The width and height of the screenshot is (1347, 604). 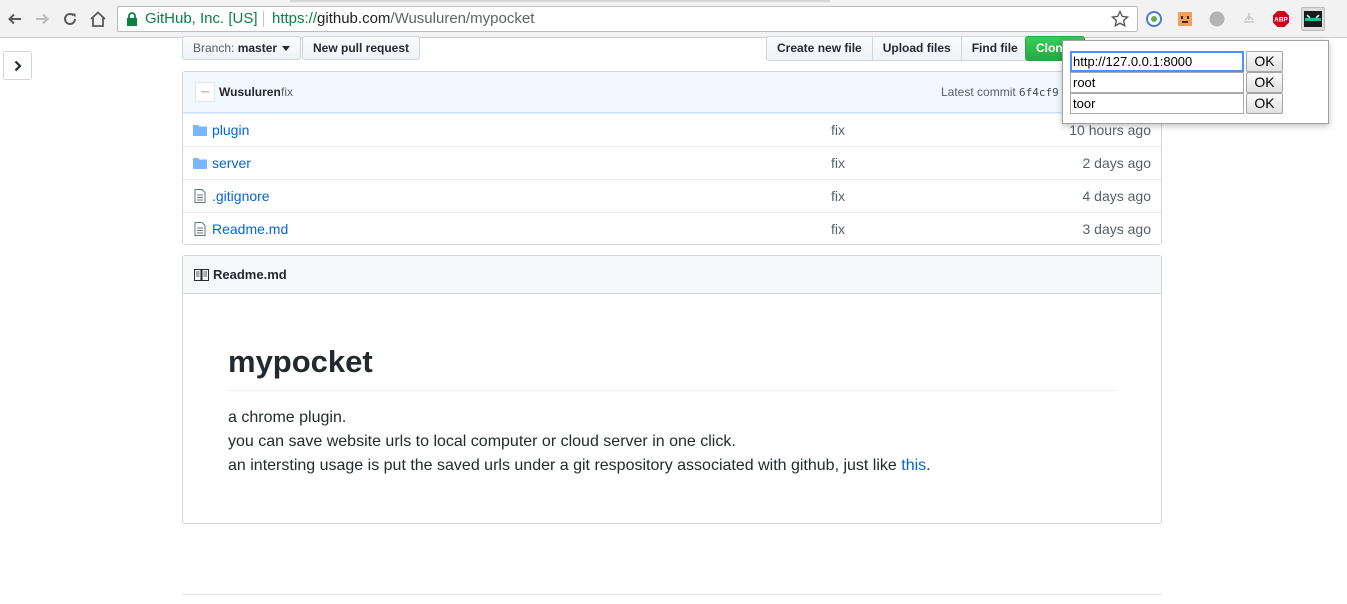 What do you see at coordinates (241, 196) in the screenshot?
I see `file-name: .gitignore` at bounding box center [241, 196].